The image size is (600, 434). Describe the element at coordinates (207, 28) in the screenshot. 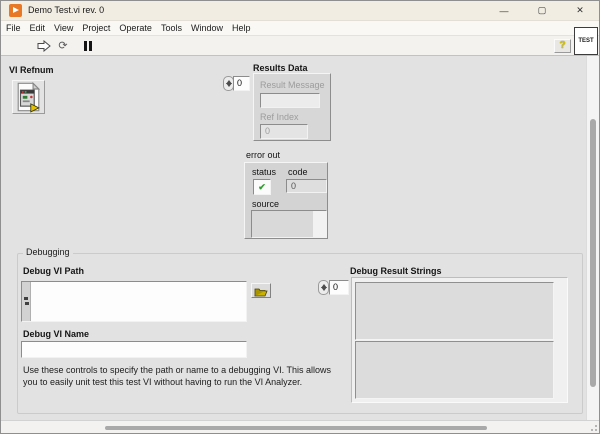

I see `menu-window: Window` at that location.